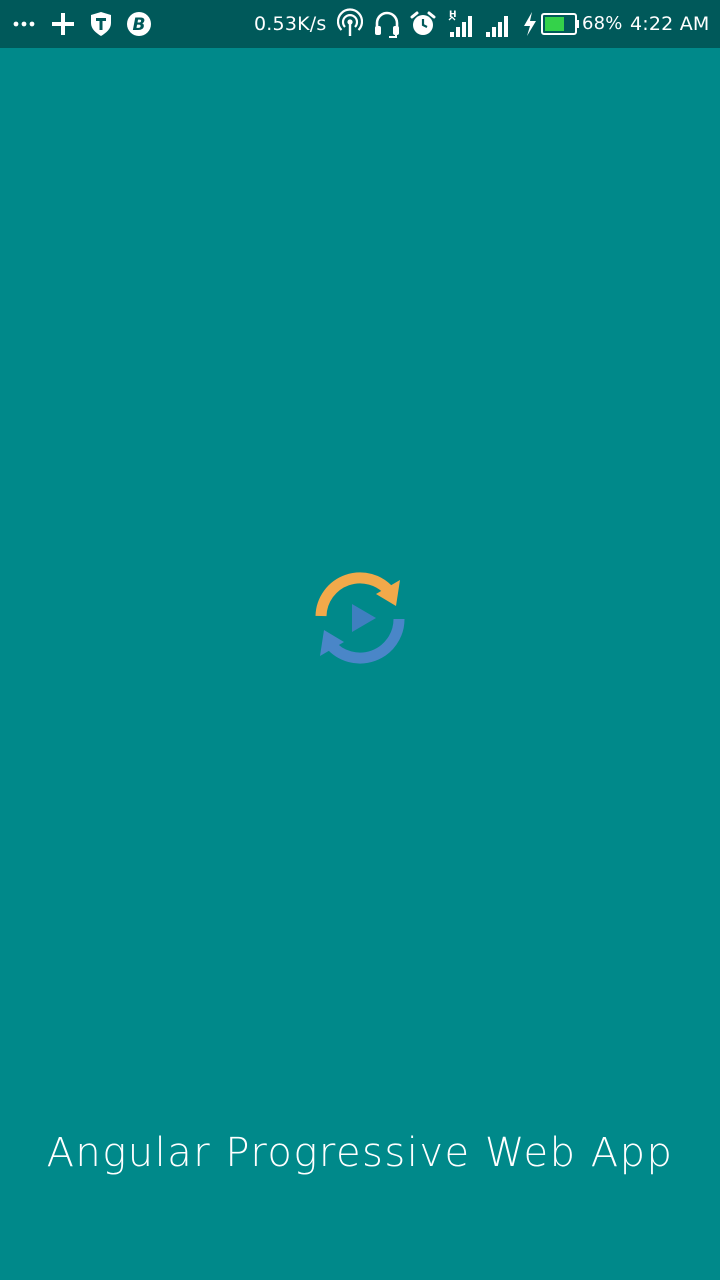  I want to click on status-bar: B 0.53K/s H 68% 4:22 AM, so click(360, 24).